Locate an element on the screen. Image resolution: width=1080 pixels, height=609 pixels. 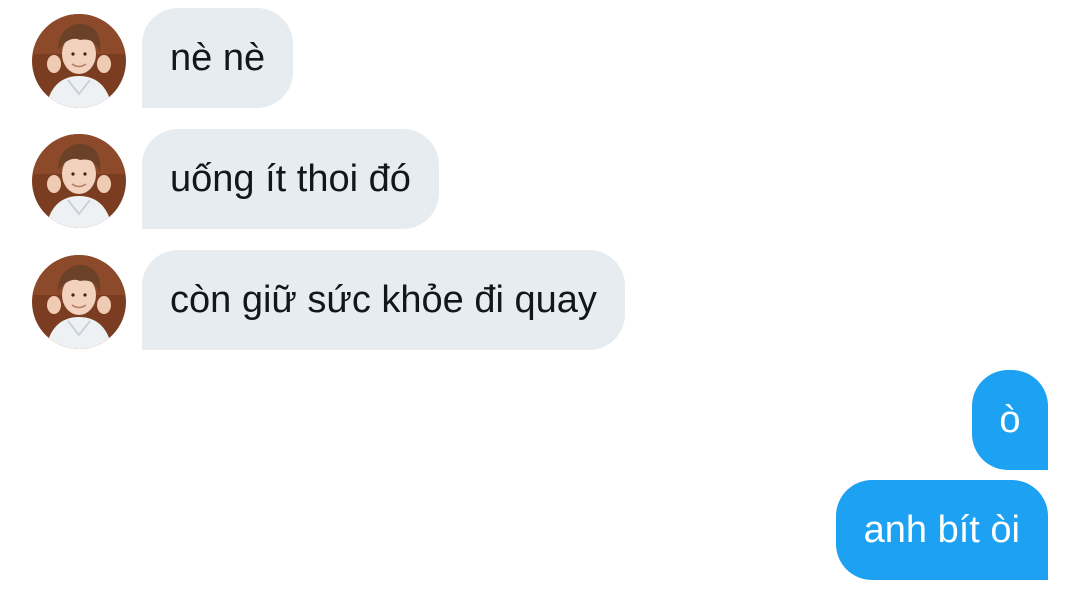
message-text: nè nè is located at coordinates (218, 58).